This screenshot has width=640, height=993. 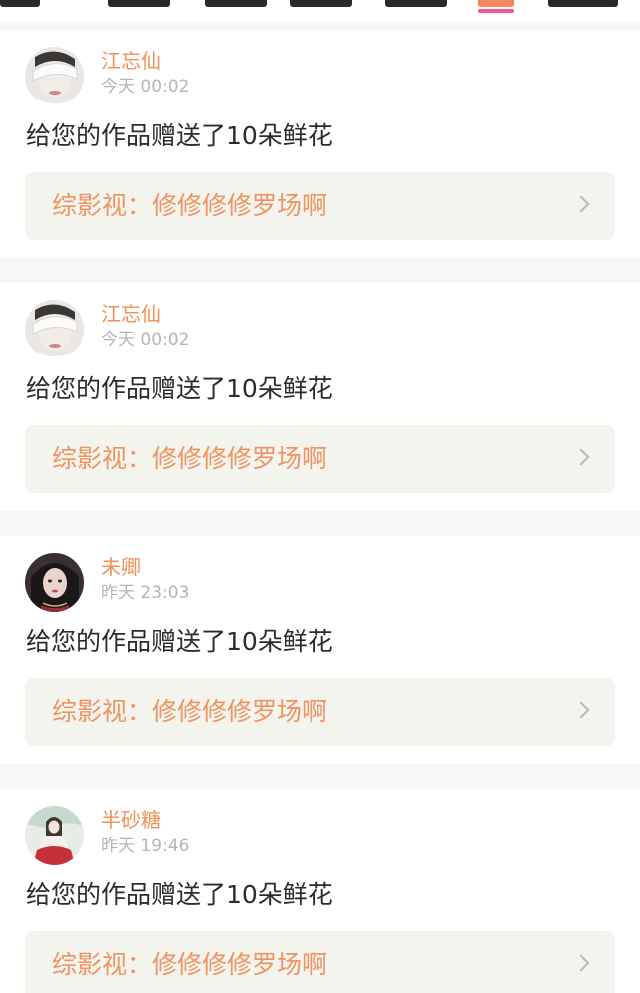 I want to click on tab-flowers, so click(x=496, y=3).